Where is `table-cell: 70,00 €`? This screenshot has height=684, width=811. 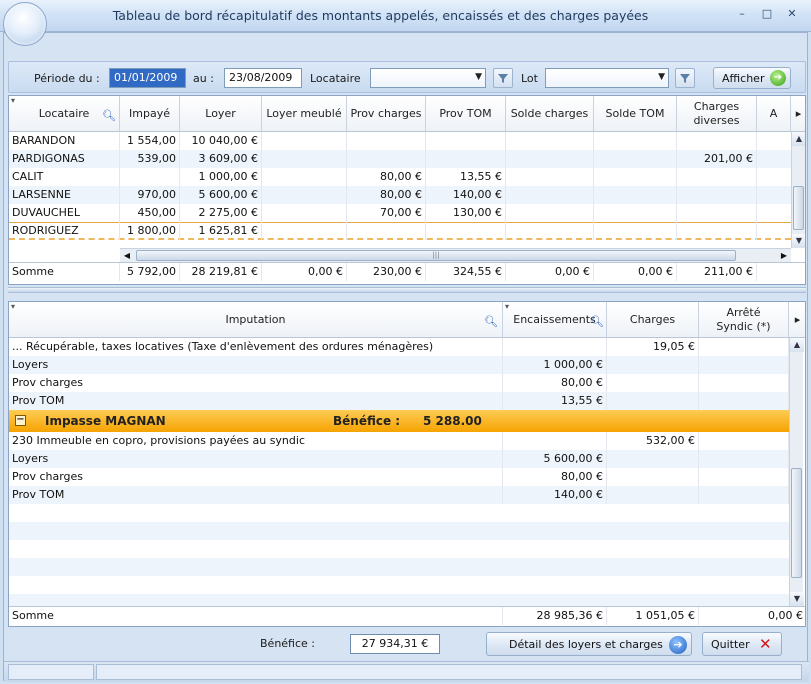
table-cell: 70,00 € is located at coordinates (386, 213).